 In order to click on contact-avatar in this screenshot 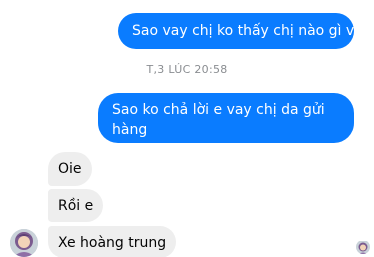, I will do `click(24, 243)`.